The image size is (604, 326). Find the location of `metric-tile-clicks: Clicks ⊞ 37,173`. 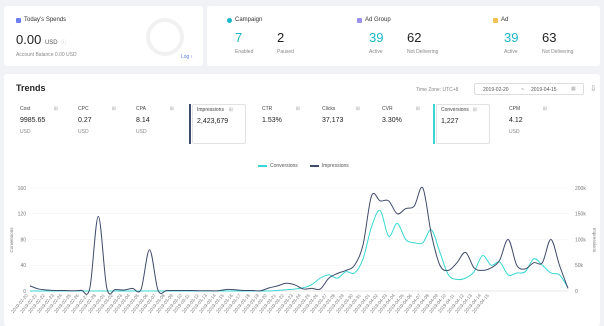

metric-tile-clicks: Clicks ⊞ 37,173 is located at coordinates (345, 124).